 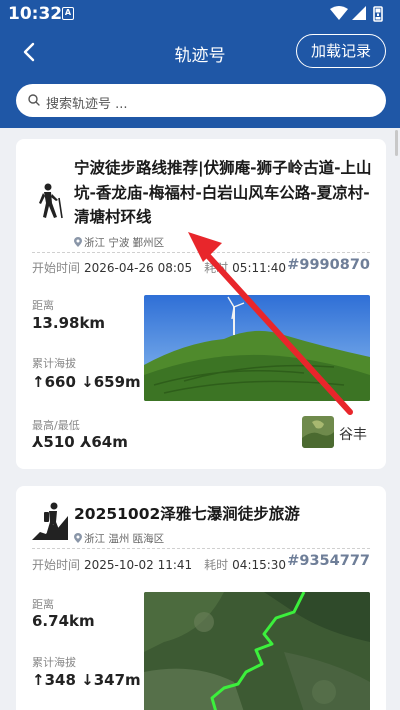 I want to click on route-photo, so click(x=257, y=348).